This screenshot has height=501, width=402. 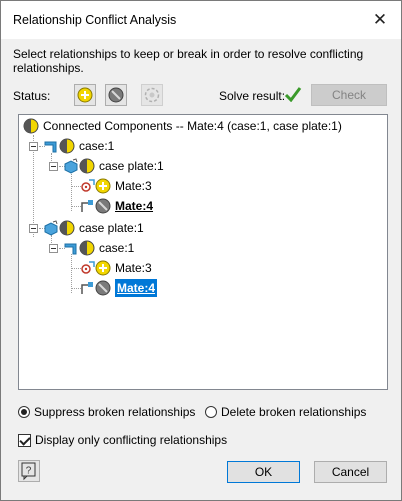 I want to click on resolve-disabled-icon, so click(x=152, y=95).